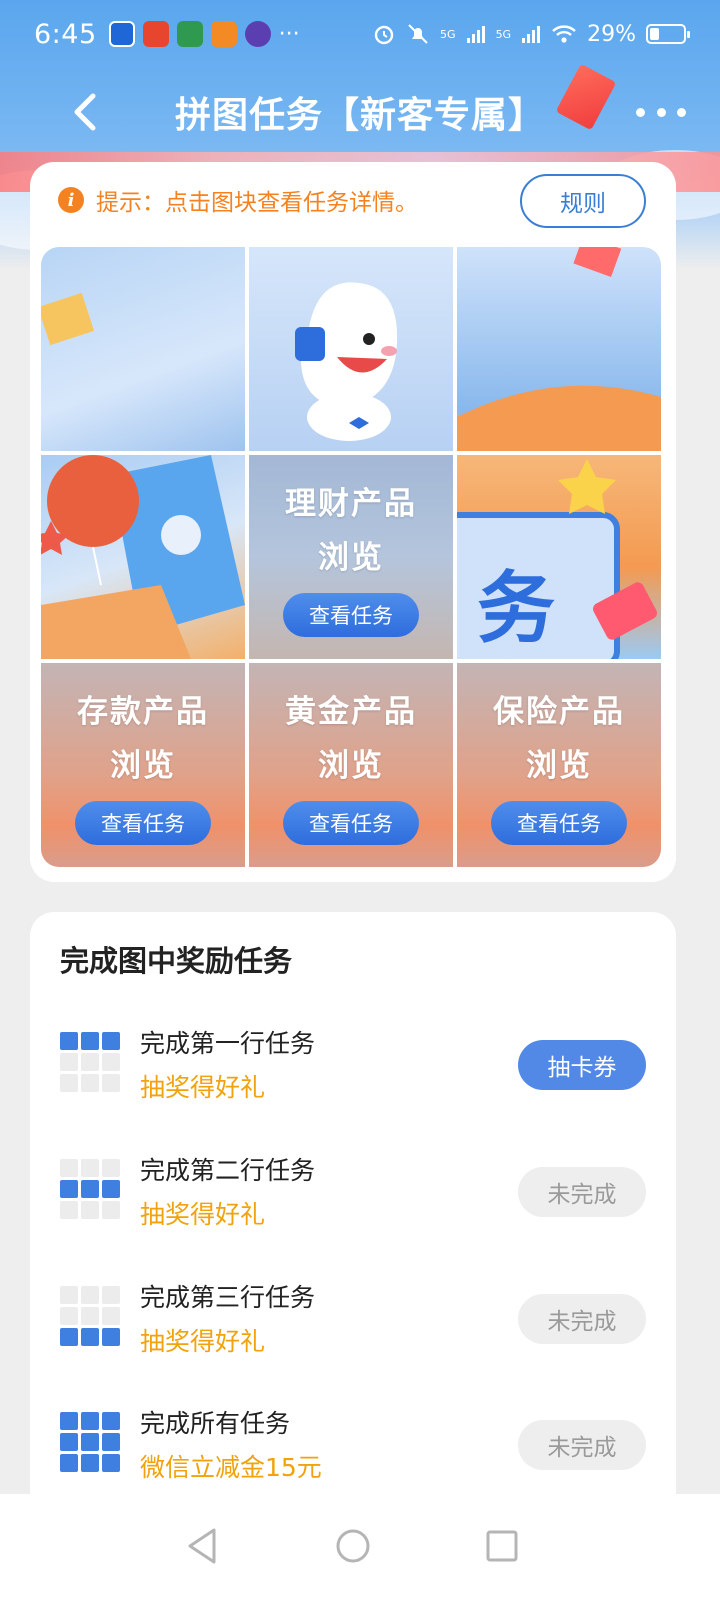 The height and width of the screenshot is (1600, 720). I want to click on shape-illustration, so click(559, 349).